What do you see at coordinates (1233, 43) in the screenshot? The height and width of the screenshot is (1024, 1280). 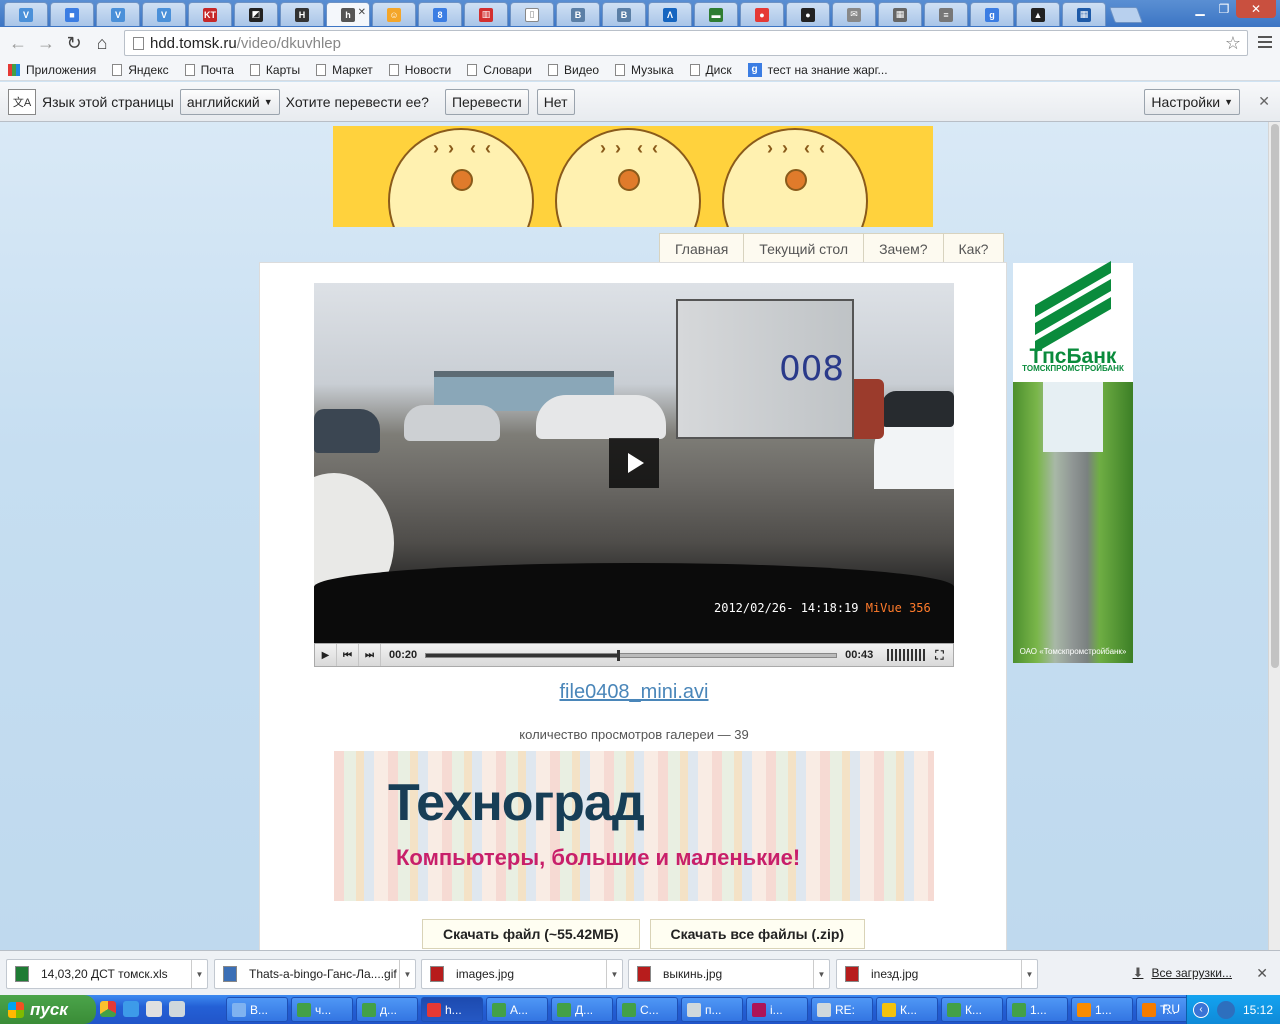 I see `bookmark-star-icon: ☆` at bounding box center [1233, 43].